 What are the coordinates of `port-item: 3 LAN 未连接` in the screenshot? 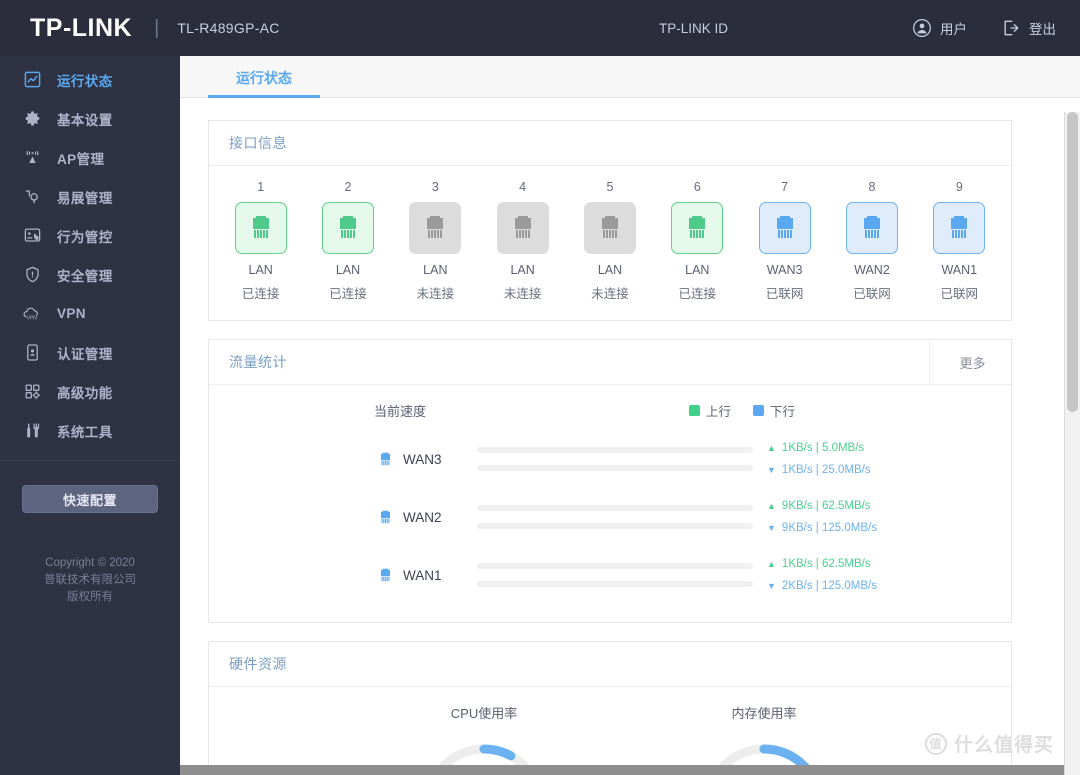 It's located at (435, 241).